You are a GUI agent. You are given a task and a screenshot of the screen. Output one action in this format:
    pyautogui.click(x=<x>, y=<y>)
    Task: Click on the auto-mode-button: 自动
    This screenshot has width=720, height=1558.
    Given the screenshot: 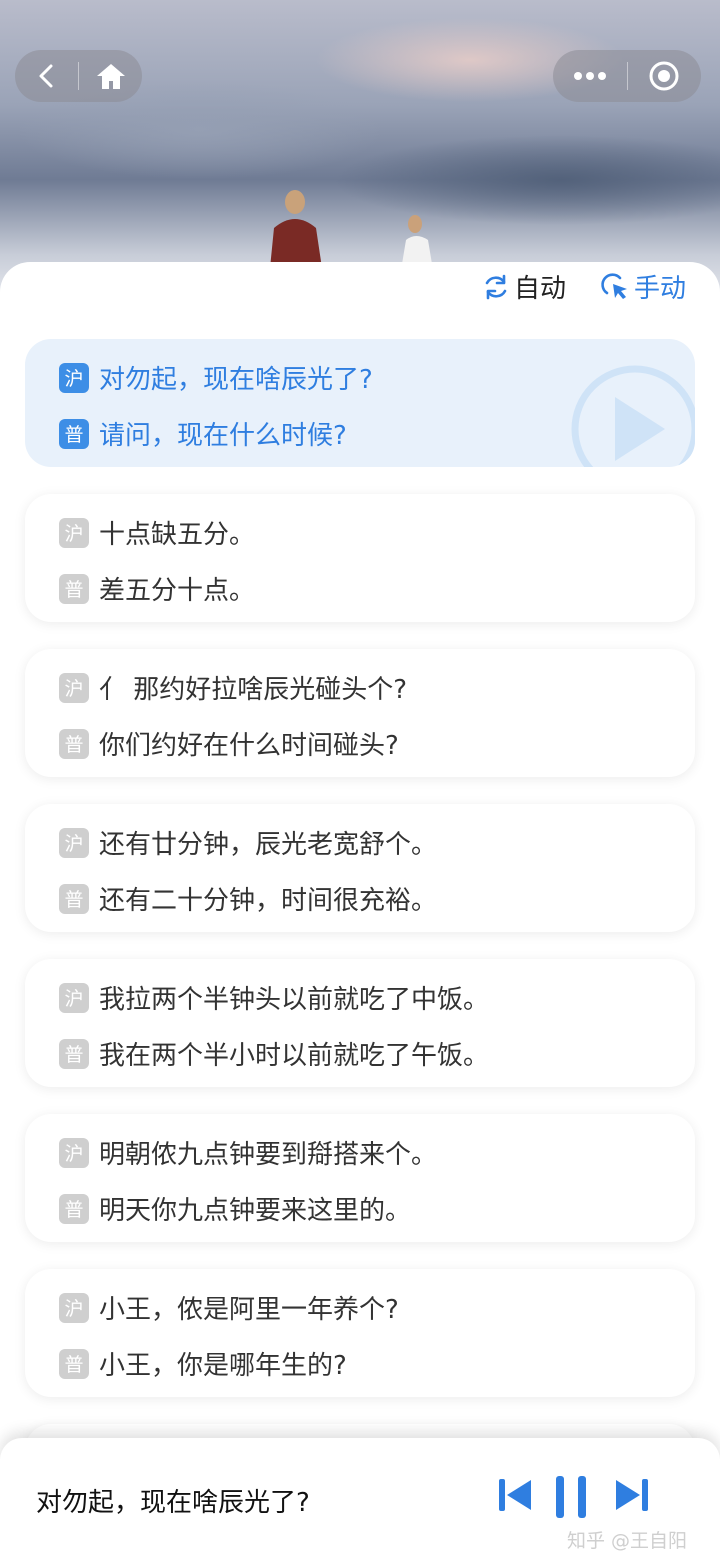 What is the action you would take?
    pyautogui.click(x=524, y=286)
    